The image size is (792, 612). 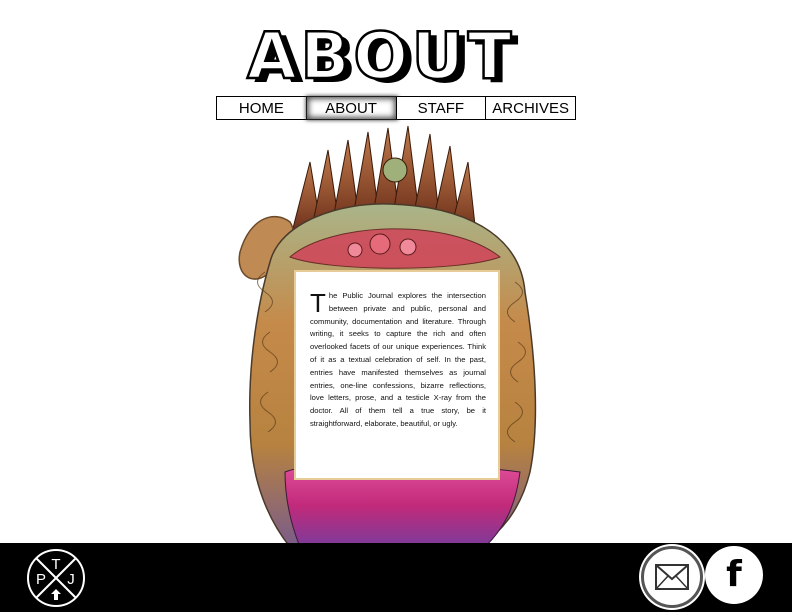 I want to click on main-nav: HOME ABOUT STAFF ARCHIVES, so click(x=396, y=108).